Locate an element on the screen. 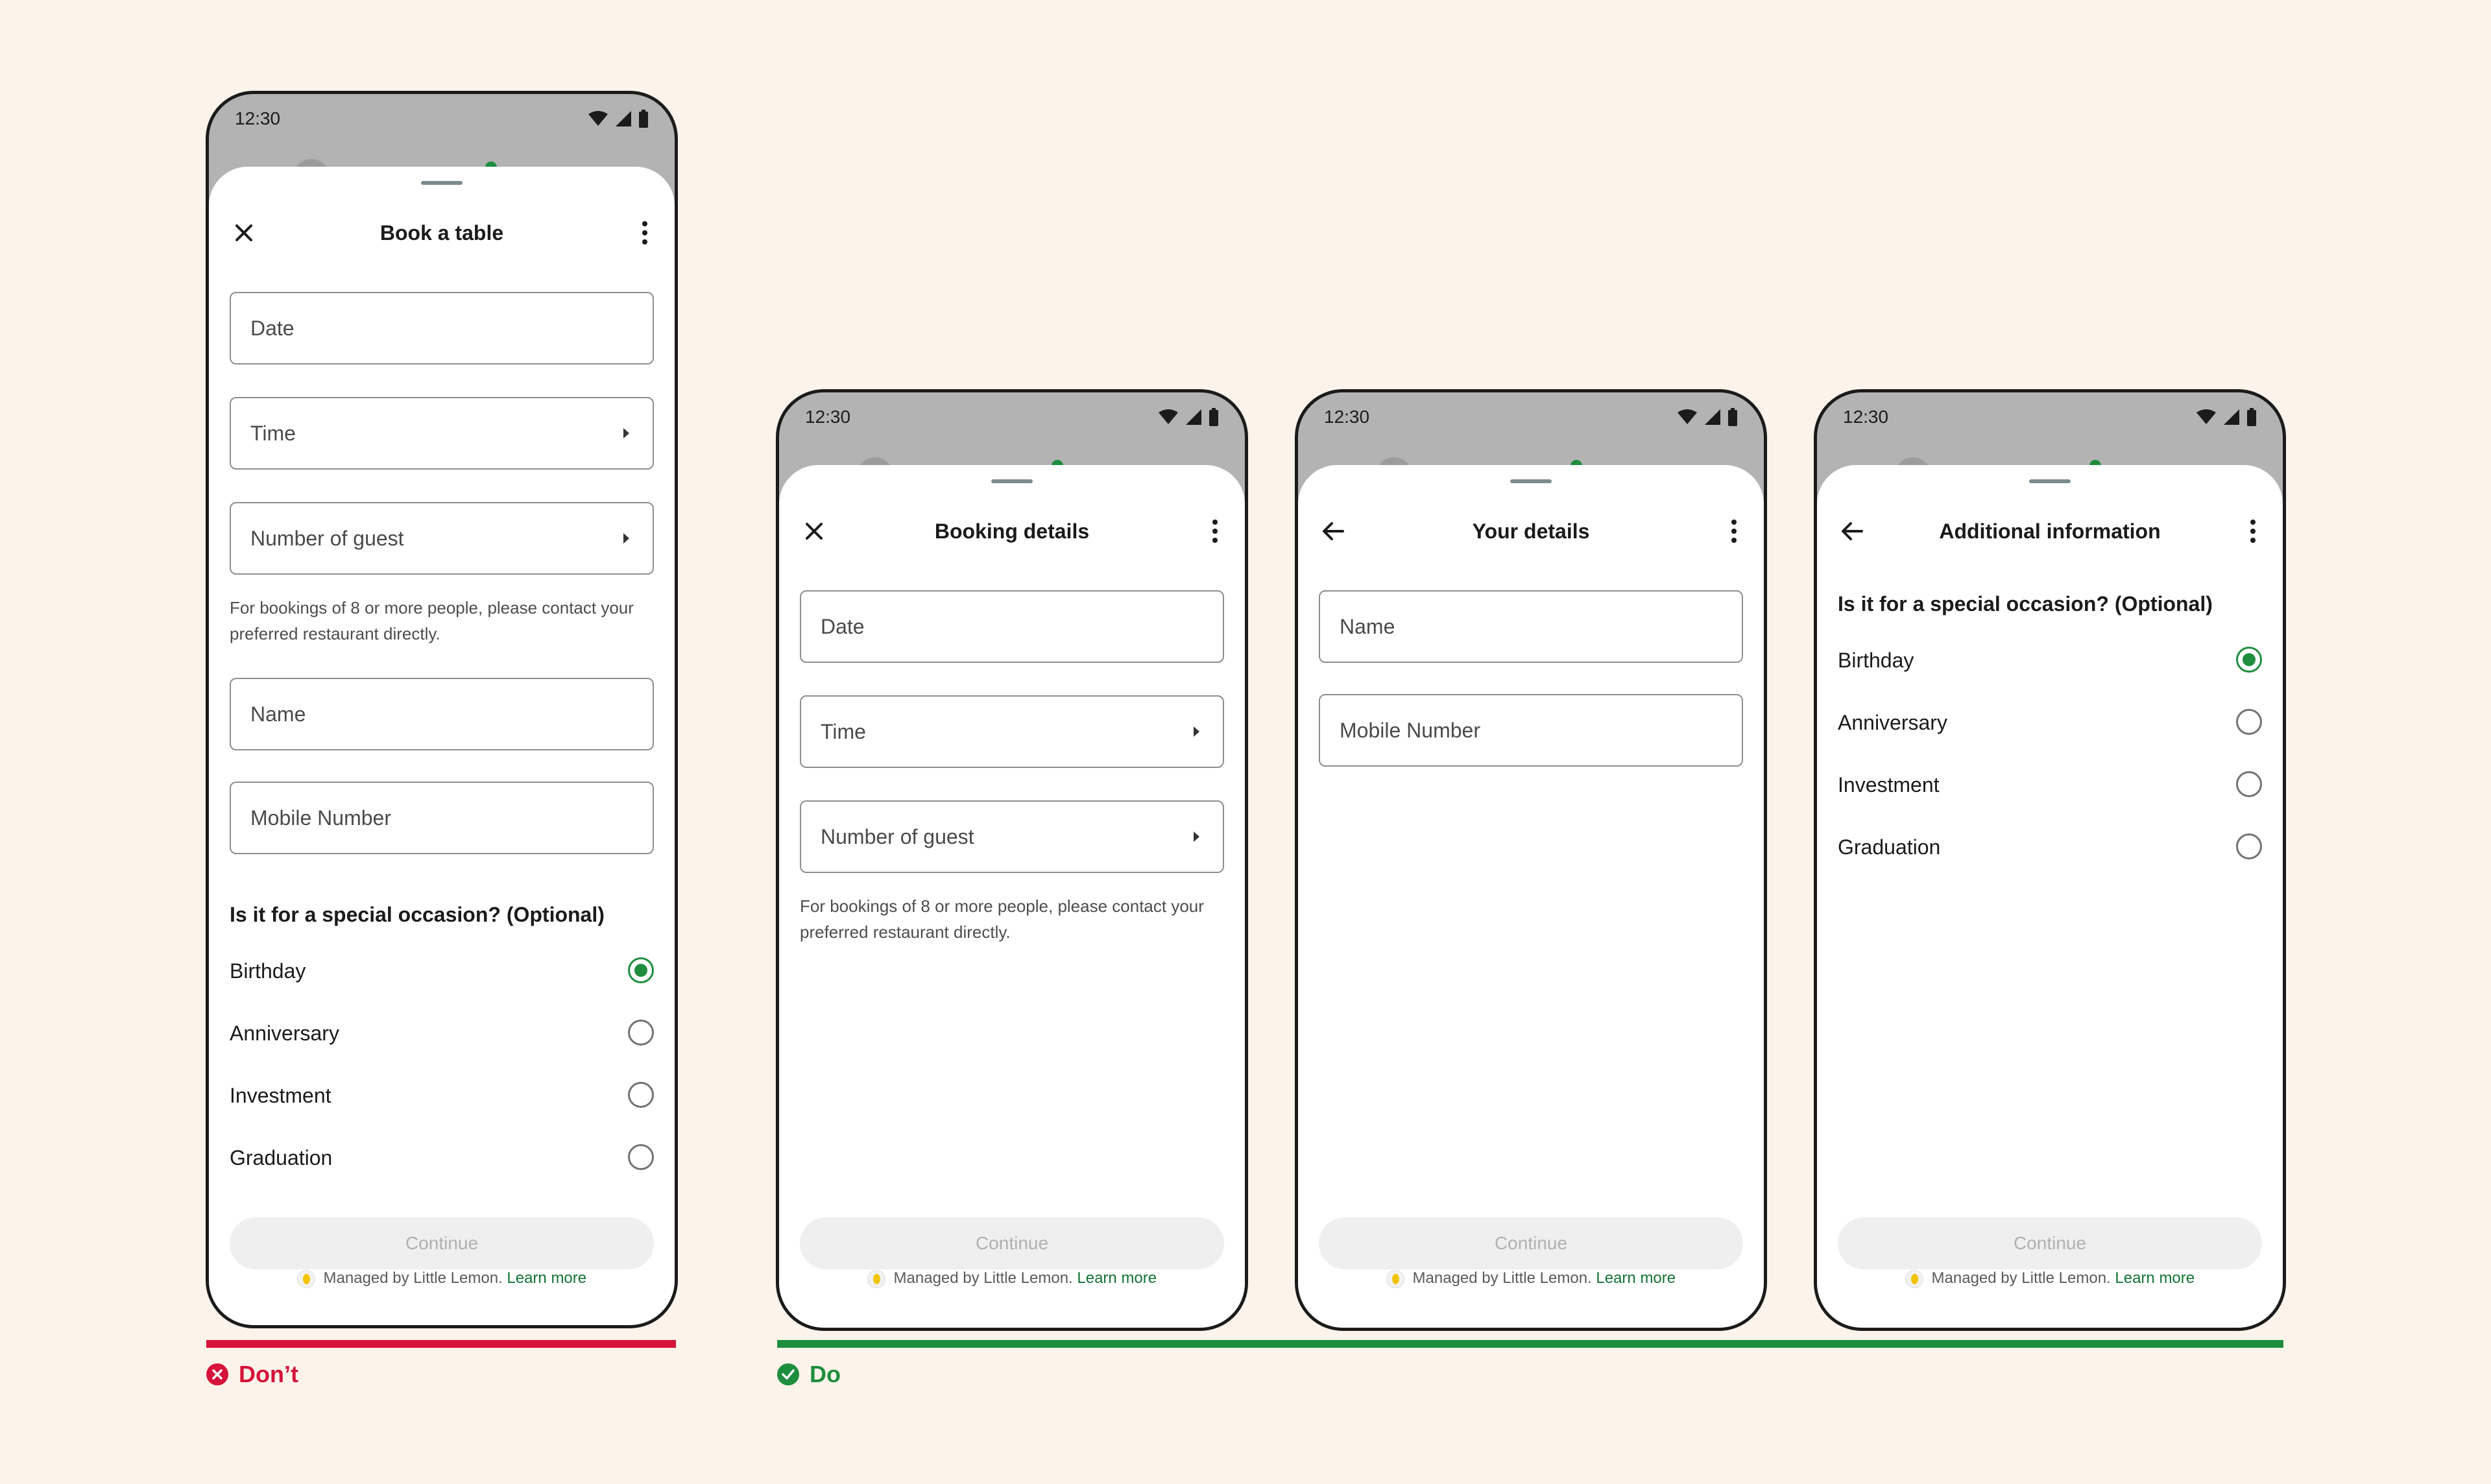 This screenshot has width=2491, height=1484. dont-text: Don’t is located at coordinates (268, 1374).